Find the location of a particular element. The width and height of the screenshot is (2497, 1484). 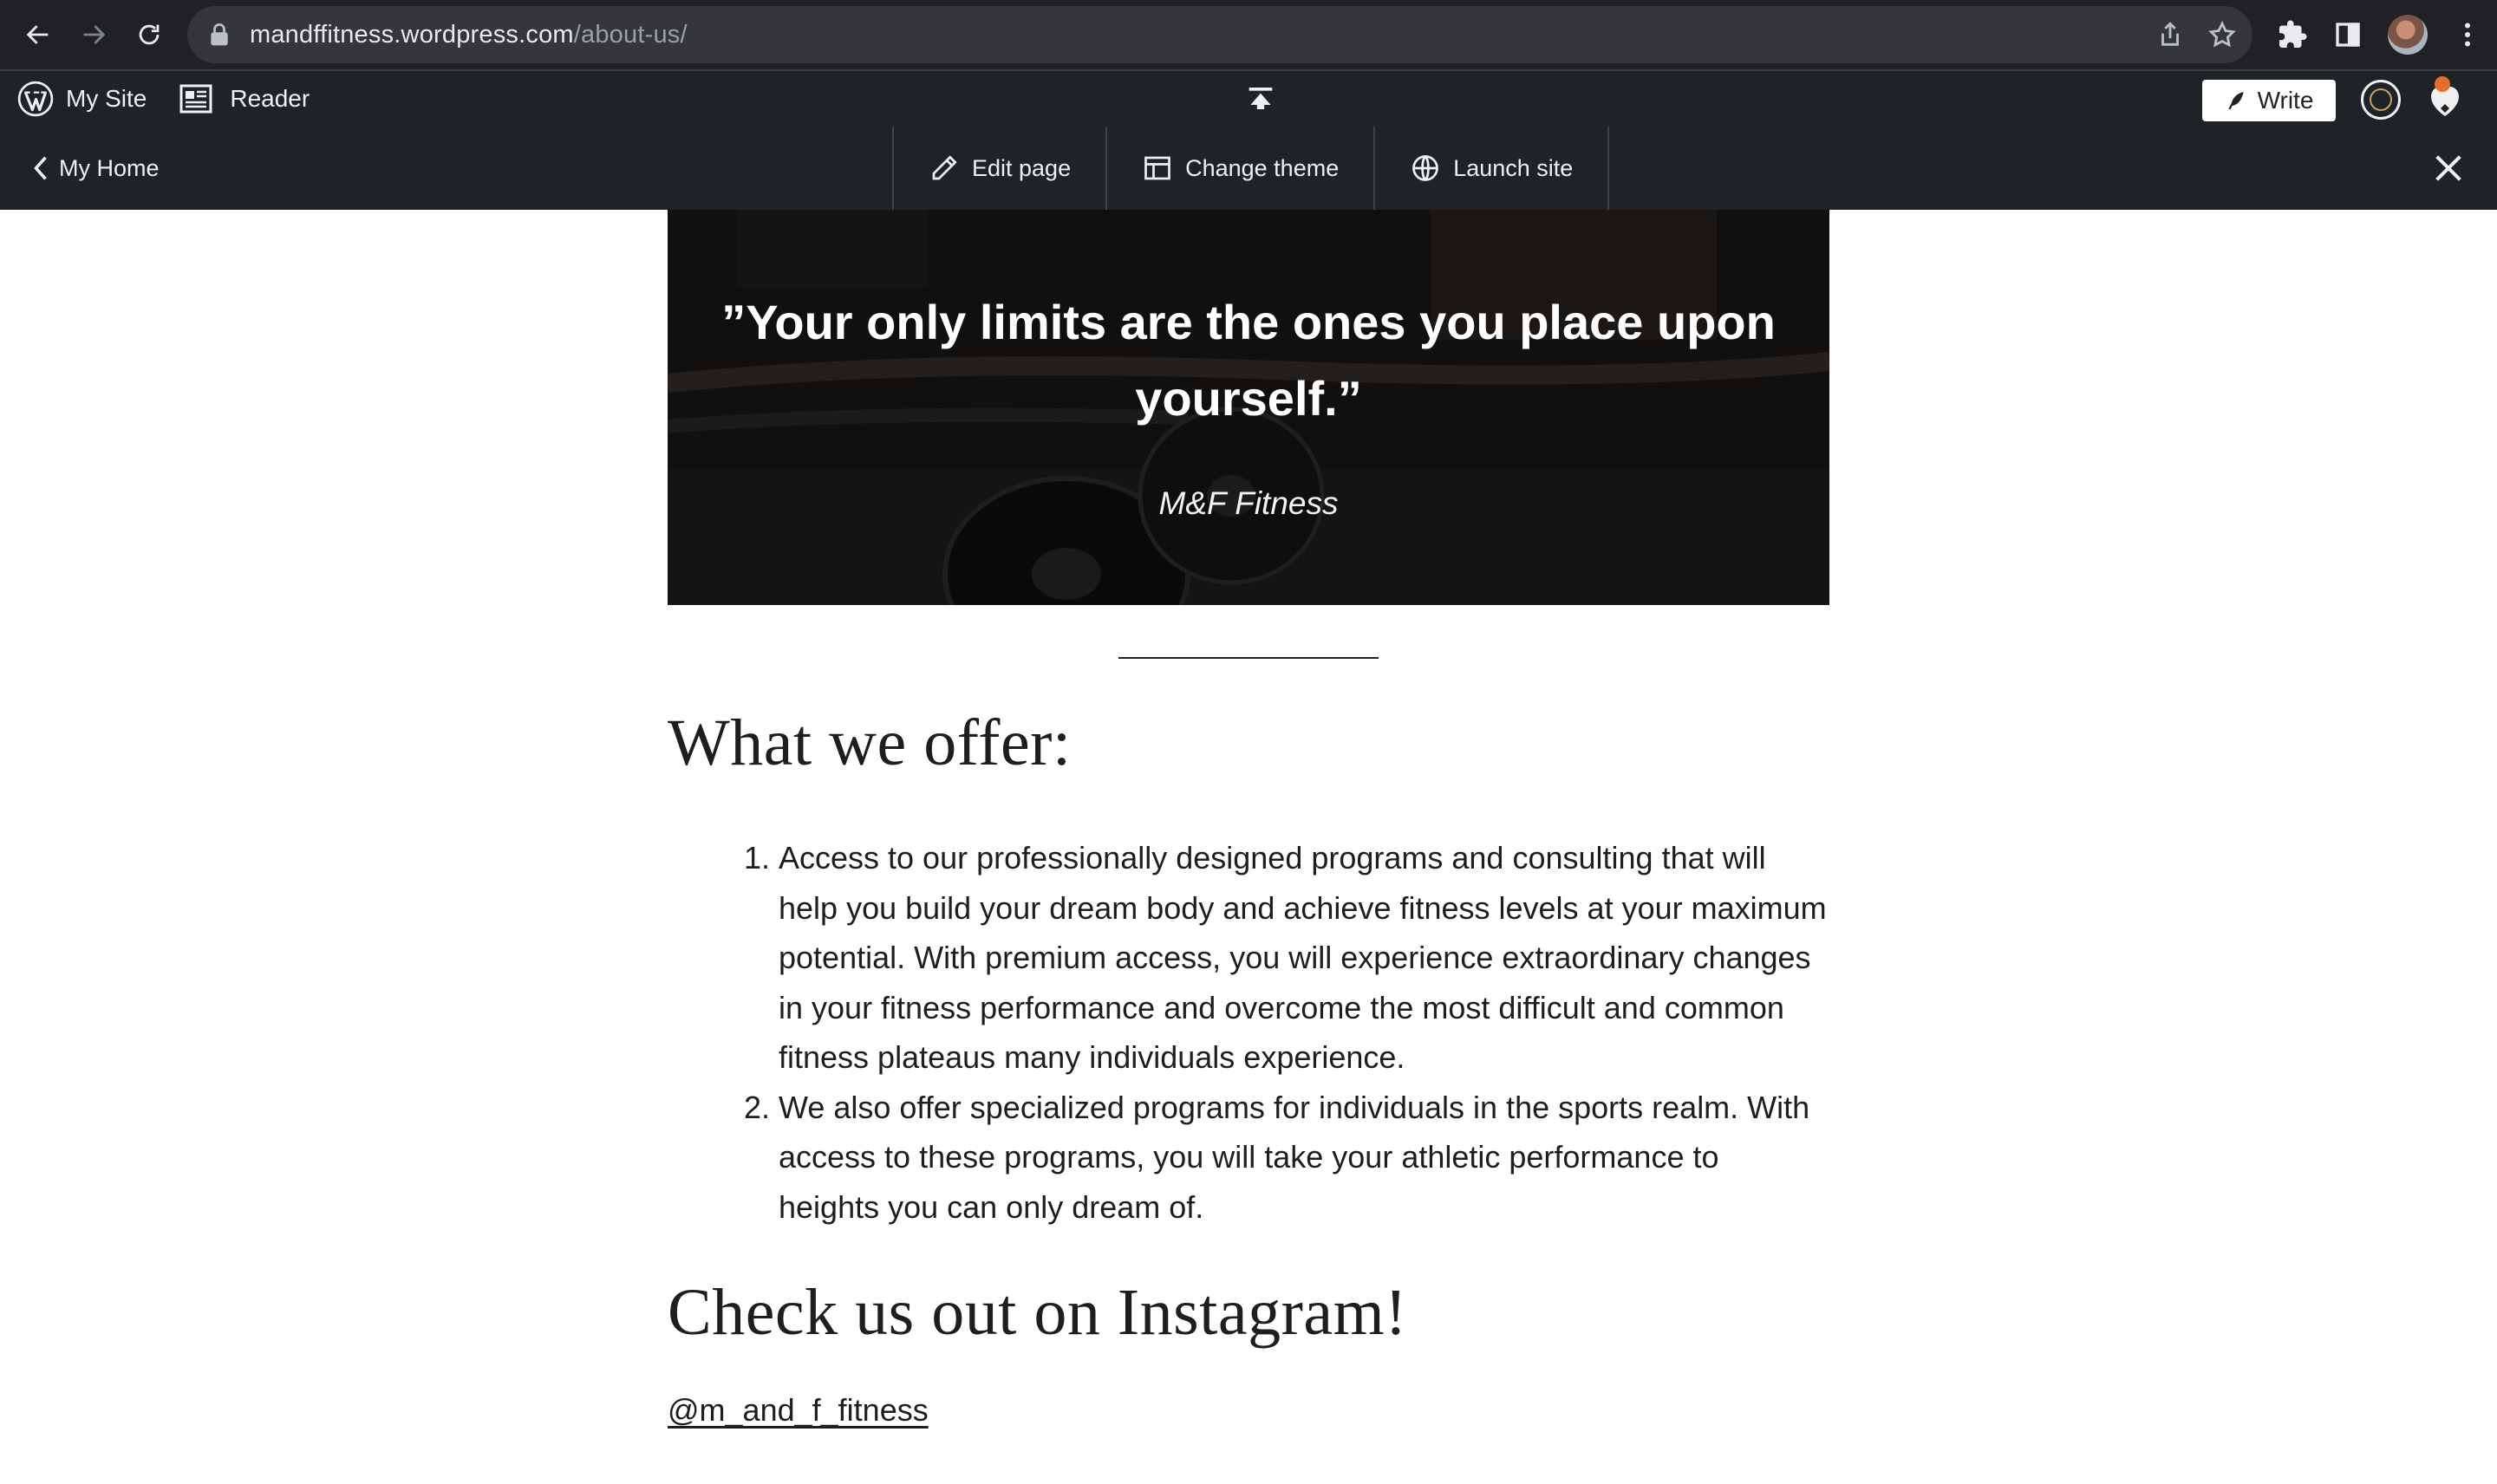

browser-toolbar: mandffitness.wordpress.com/about-us/ is located at coordinates (1248, 34).